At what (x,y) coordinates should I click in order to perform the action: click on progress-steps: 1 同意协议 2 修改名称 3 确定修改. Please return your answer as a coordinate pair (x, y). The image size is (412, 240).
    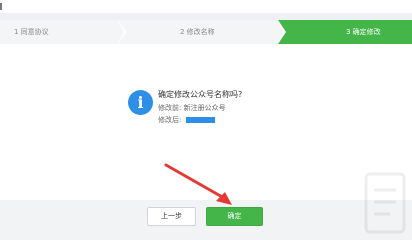
    Looking at the image, I should click on (206, 32).